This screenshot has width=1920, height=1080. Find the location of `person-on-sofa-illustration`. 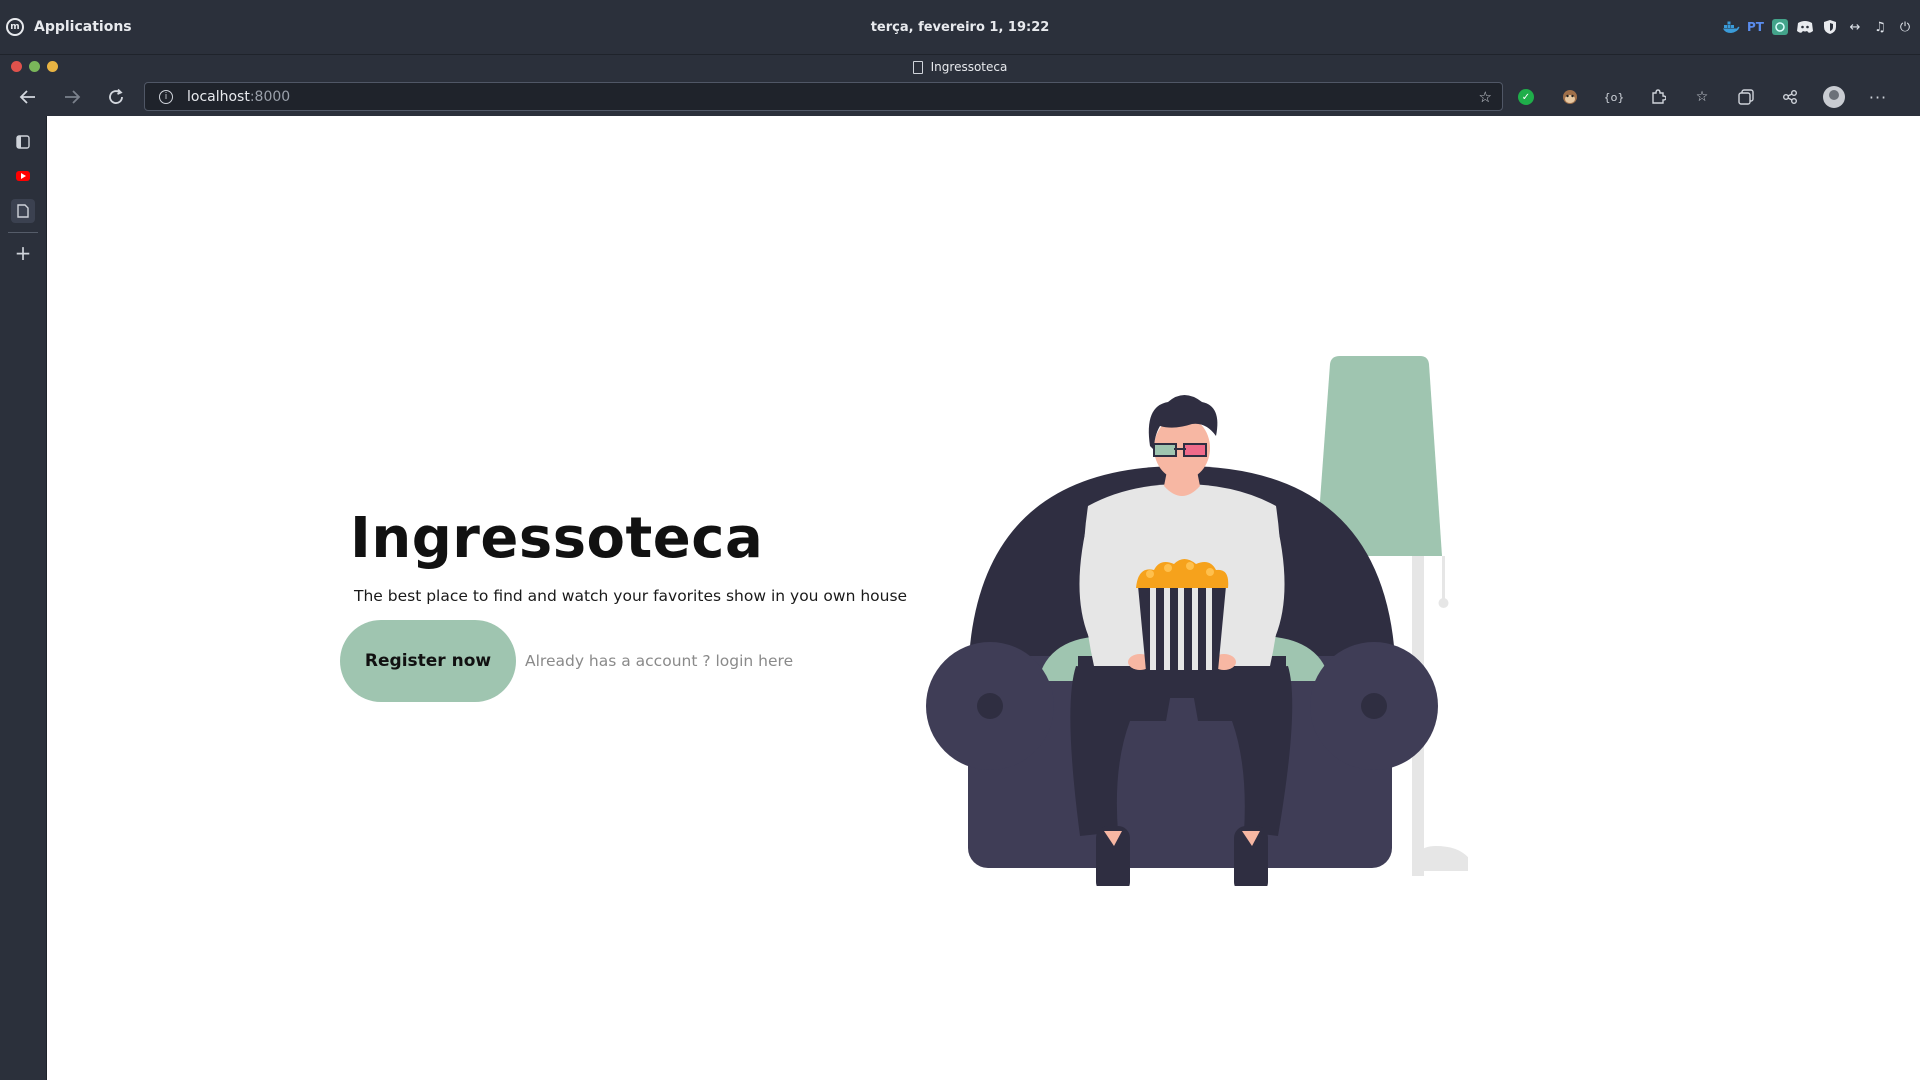

person-on-sofa-illustration is located at coordinates (1197, 621).